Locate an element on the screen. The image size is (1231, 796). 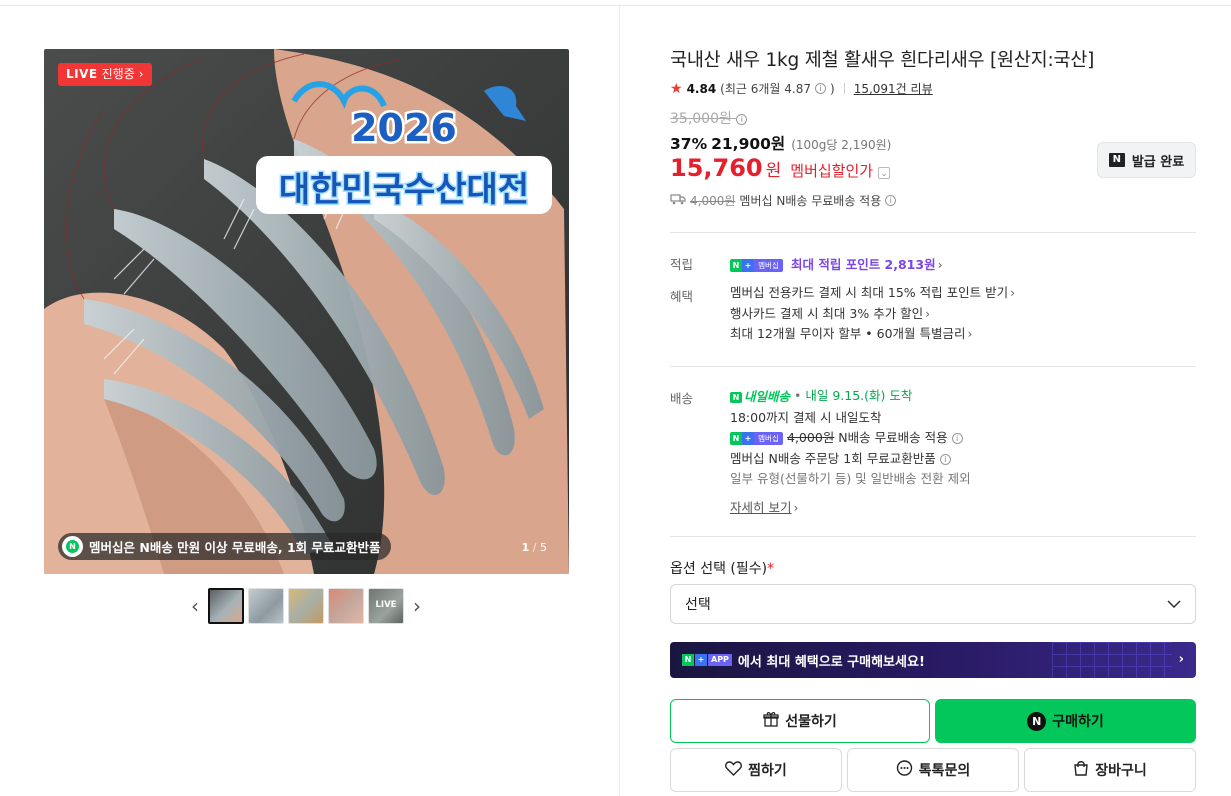
rating-recent: (최근 6개월 4.87 is located at coordinates (765, 89).